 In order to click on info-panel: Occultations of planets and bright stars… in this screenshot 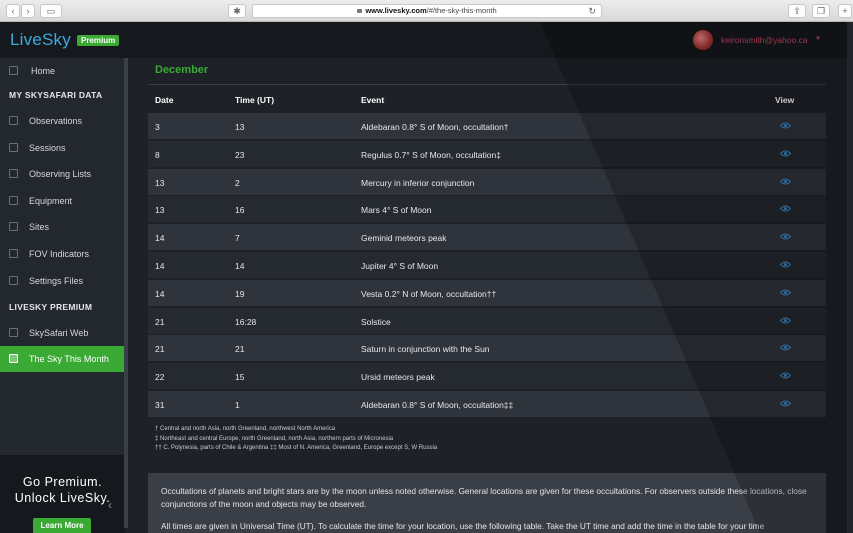, I will do `click(487, 503)`.